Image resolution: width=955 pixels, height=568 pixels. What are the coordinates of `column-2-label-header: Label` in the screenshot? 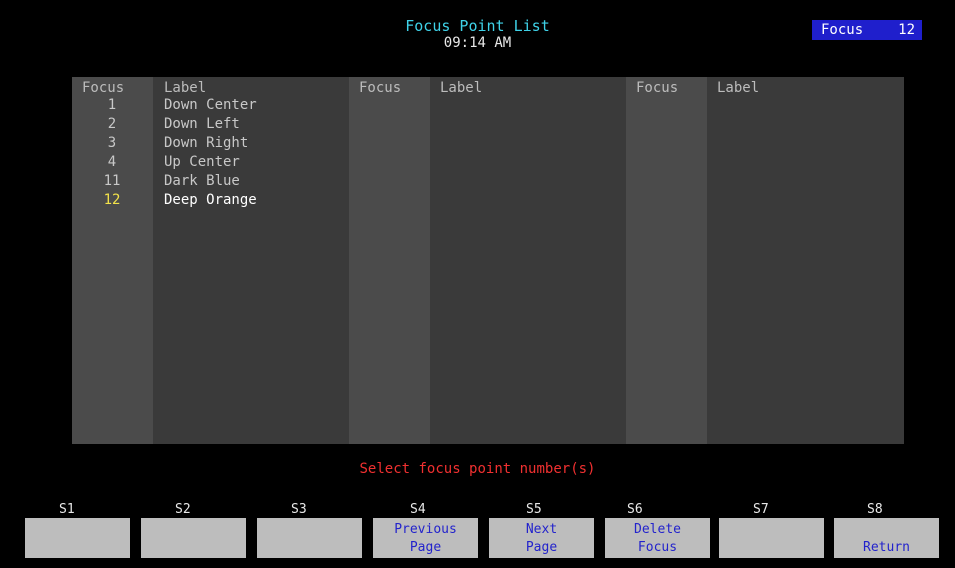 It's located at (461, 88).